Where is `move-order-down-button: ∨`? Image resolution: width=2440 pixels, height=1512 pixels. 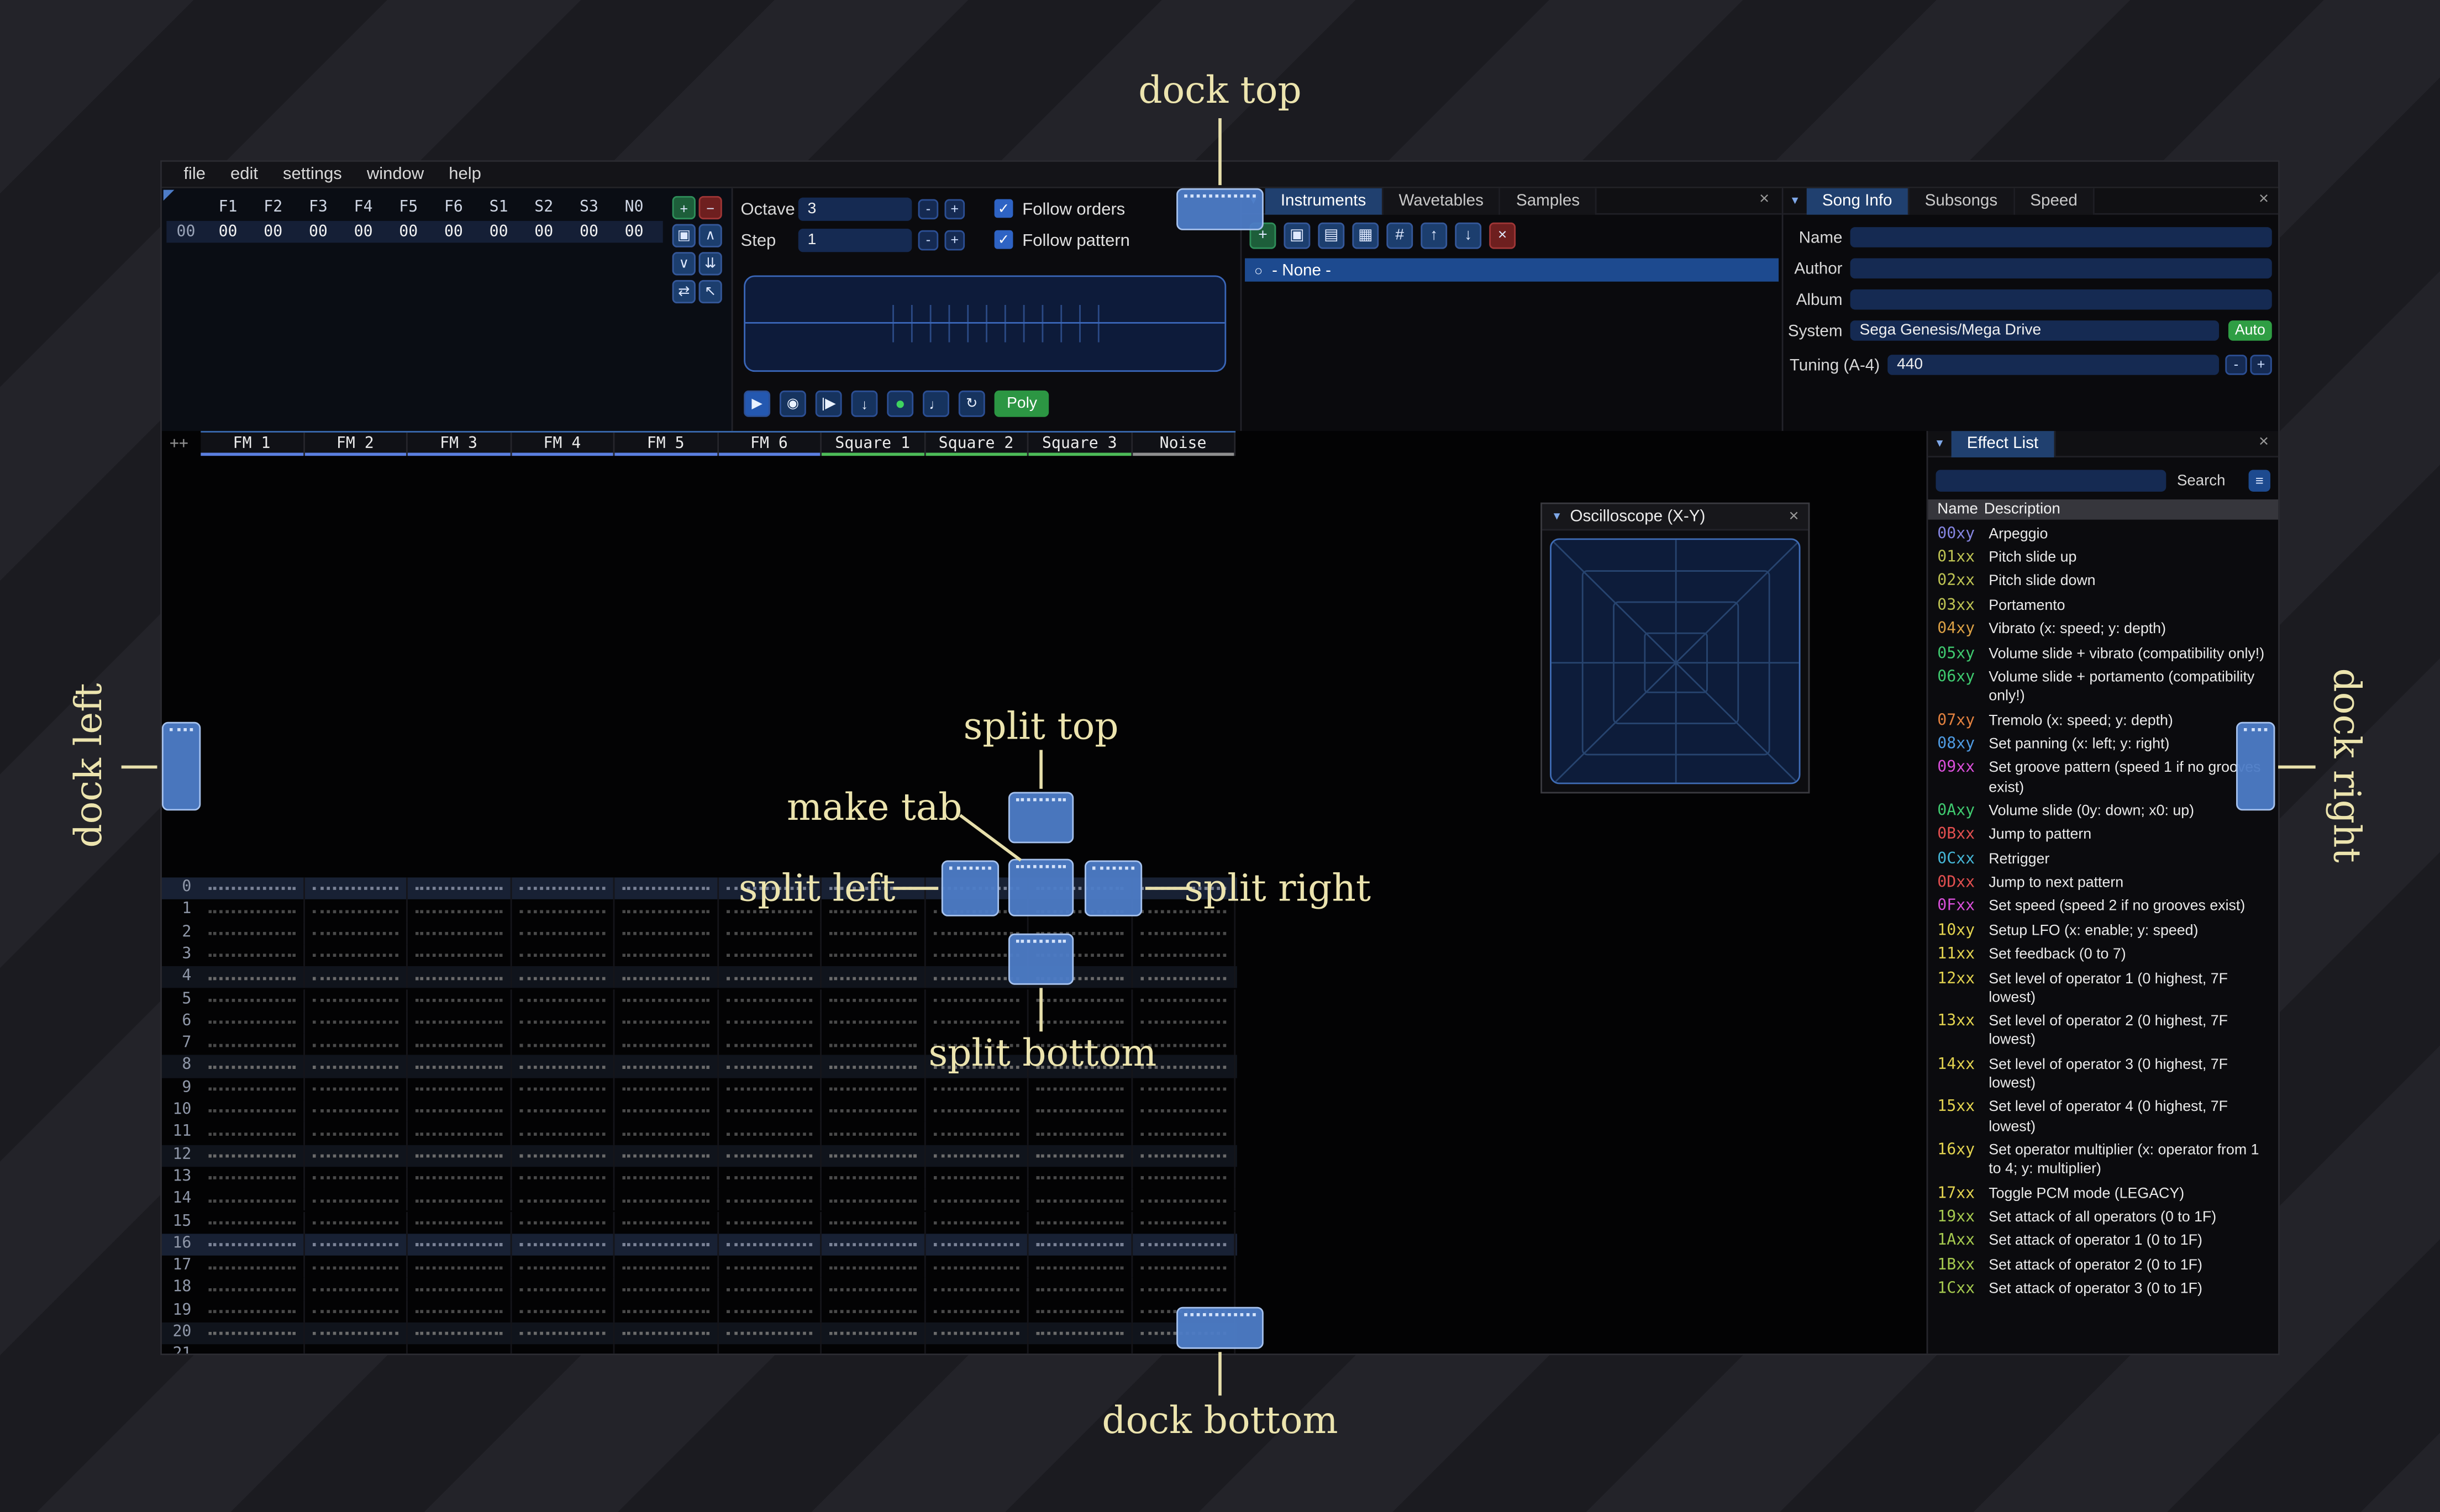 move-order-down-button: ∨ is located at coordinates (684, 264).